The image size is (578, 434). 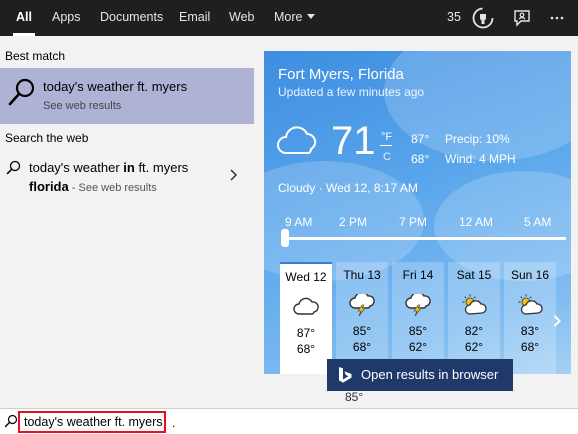 I want to click on tab-more: More, so click(x=295, y=18).